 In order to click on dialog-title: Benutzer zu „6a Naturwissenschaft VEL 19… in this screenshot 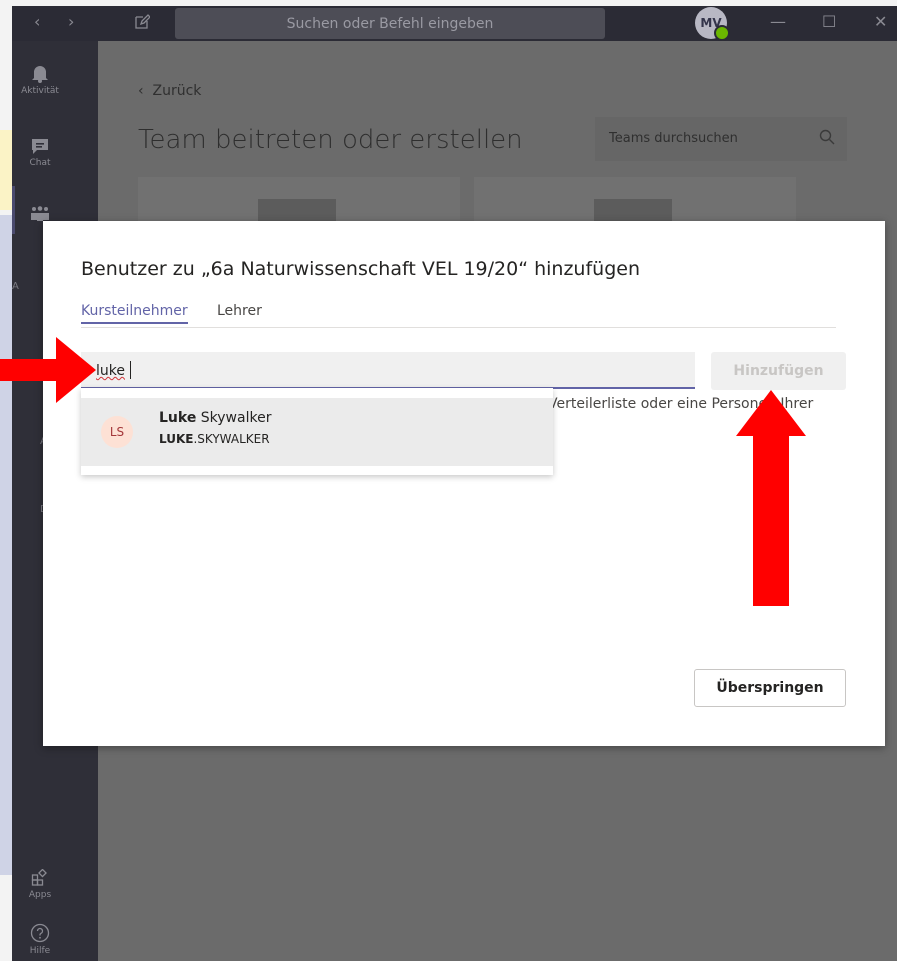, I will do `click(360, 269)`.